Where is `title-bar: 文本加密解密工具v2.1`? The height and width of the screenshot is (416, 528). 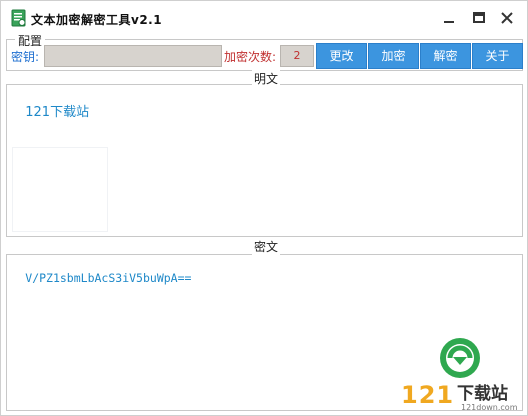 title-bar: 文本加密解密工具v2.1 is located at coordinates (264, 18).